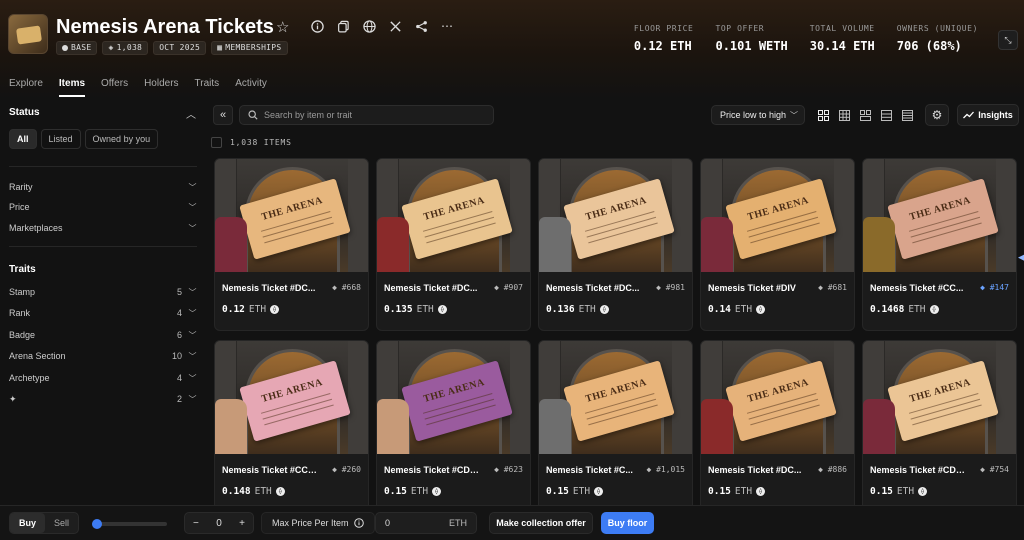  Describe the element at coordinates (196, 523) in the screenshot. I see `decrement-button: −` at that location.